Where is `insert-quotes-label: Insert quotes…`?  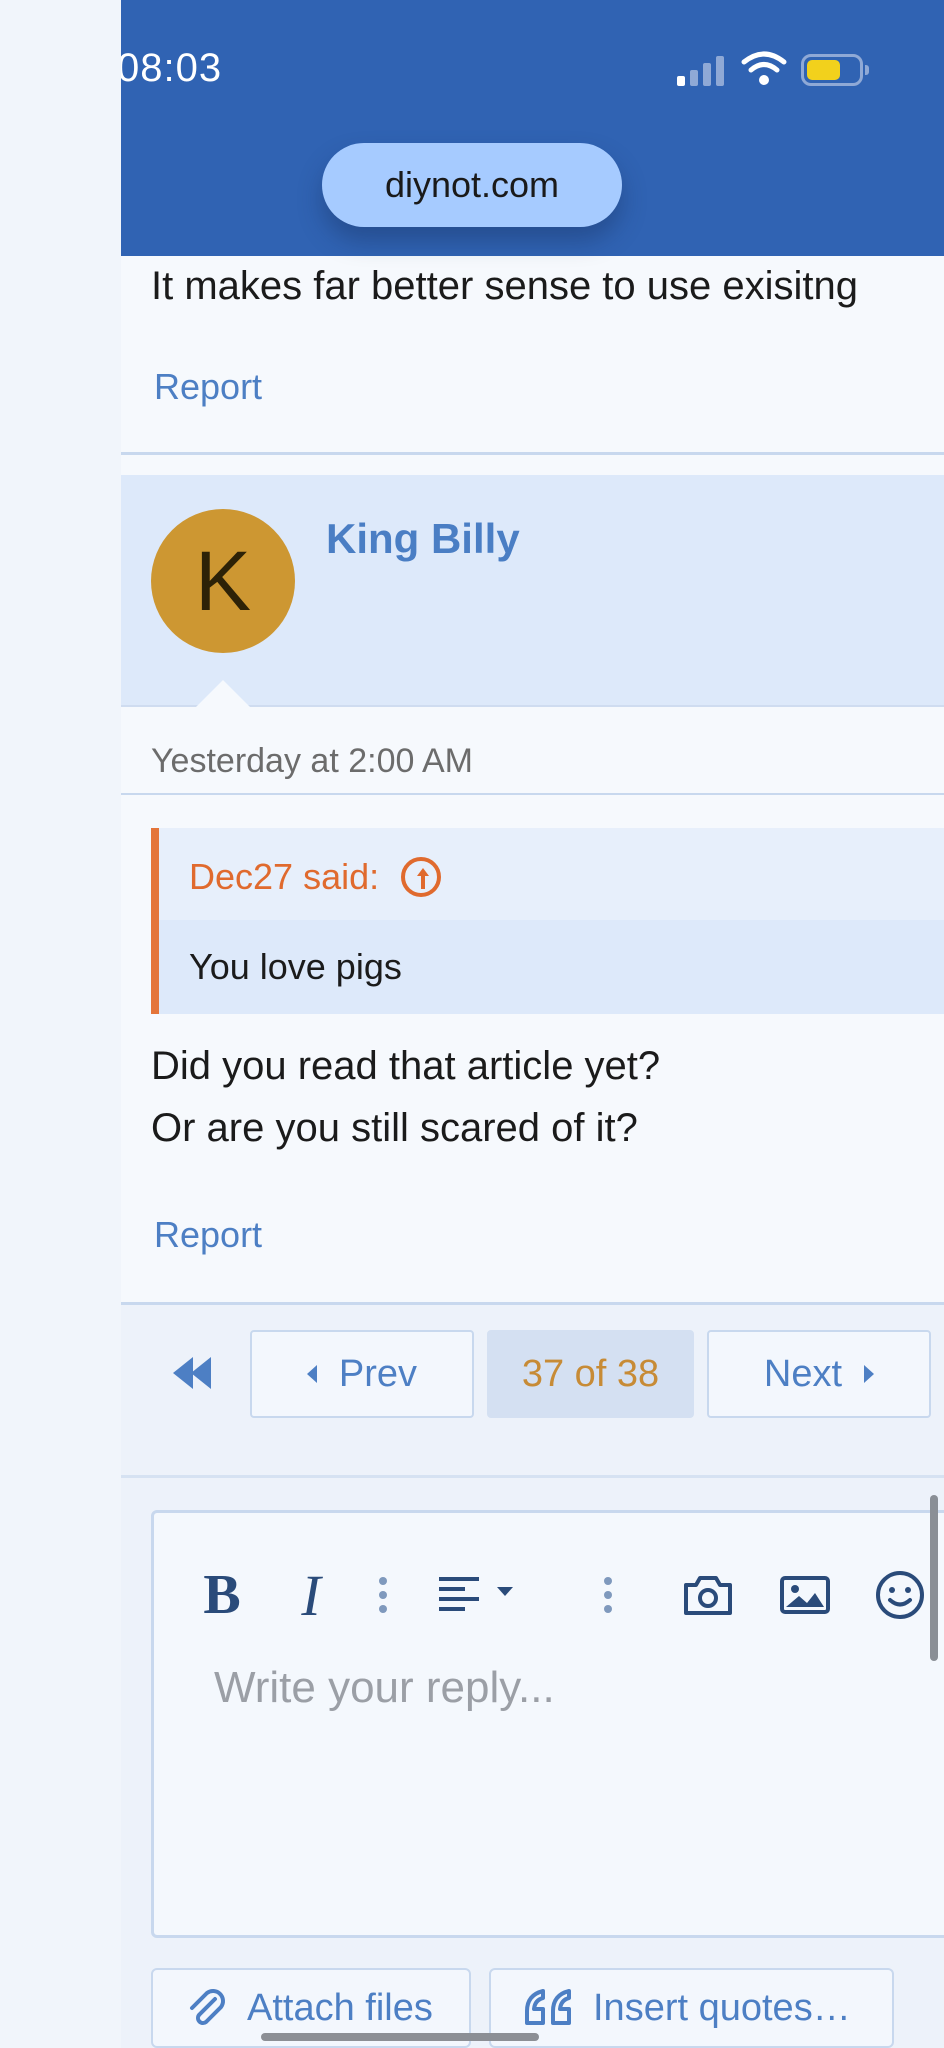
insert-quotes-label: Insert quotes… is located at coordinates (722, 2007).